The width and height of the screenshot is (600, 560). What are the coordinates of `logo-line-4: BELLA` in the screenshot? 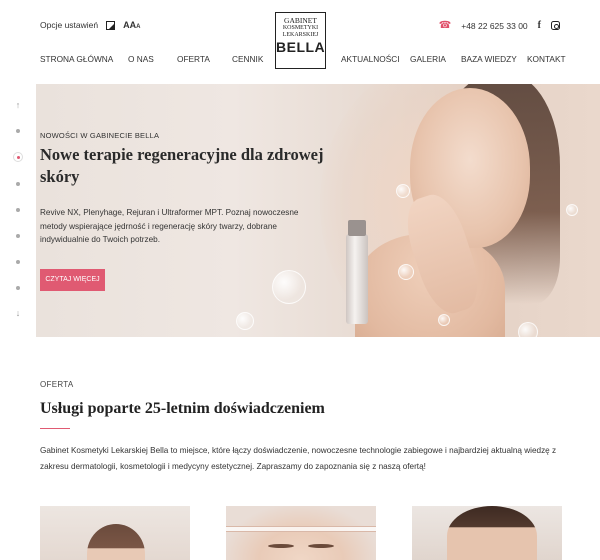 It's located at (301, 47).